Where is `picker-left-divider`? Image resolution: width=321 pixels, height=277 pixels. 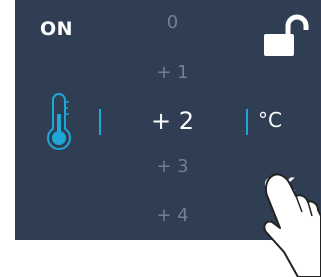 picker-left-divider is located at coordinates (100, 122).